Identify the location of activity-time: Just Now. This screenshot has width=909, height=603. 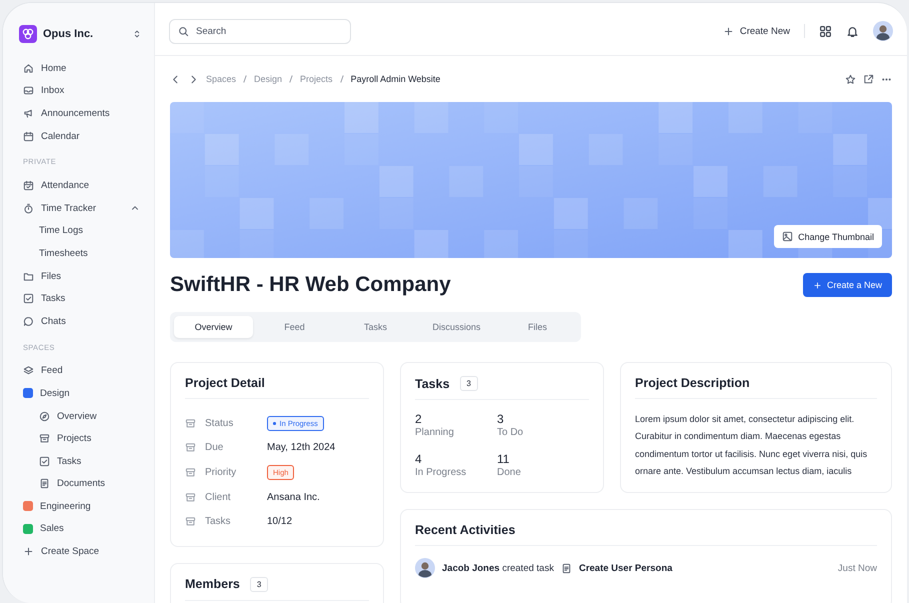
(857, 568).